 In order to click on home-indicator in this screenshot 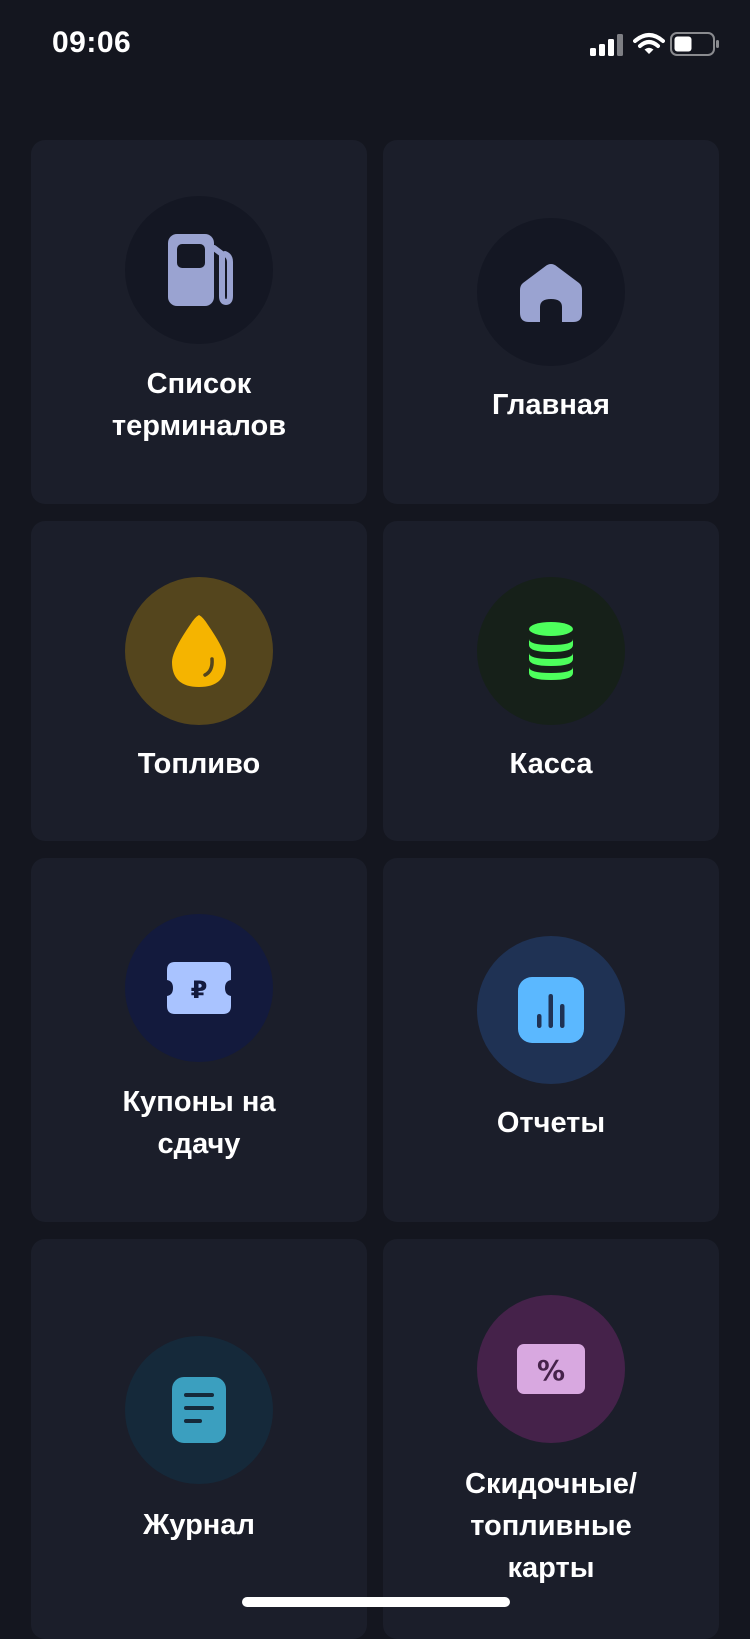, I will do `click(376, 1602)`.